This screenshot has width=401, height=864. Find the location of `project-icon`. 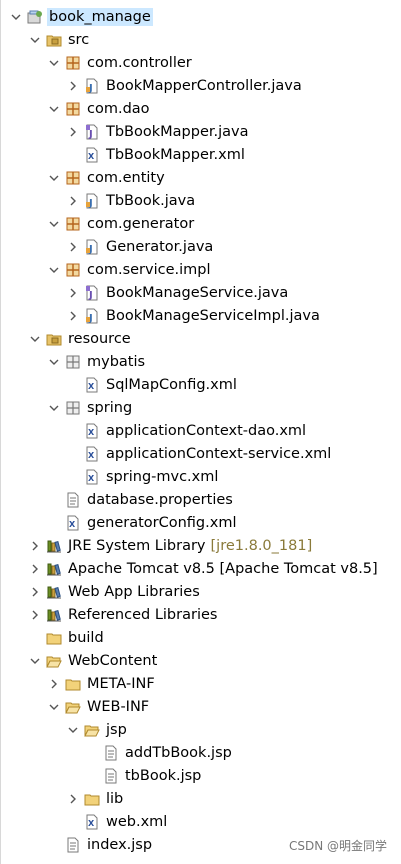

project-icon is located at coordinates (35, 17).